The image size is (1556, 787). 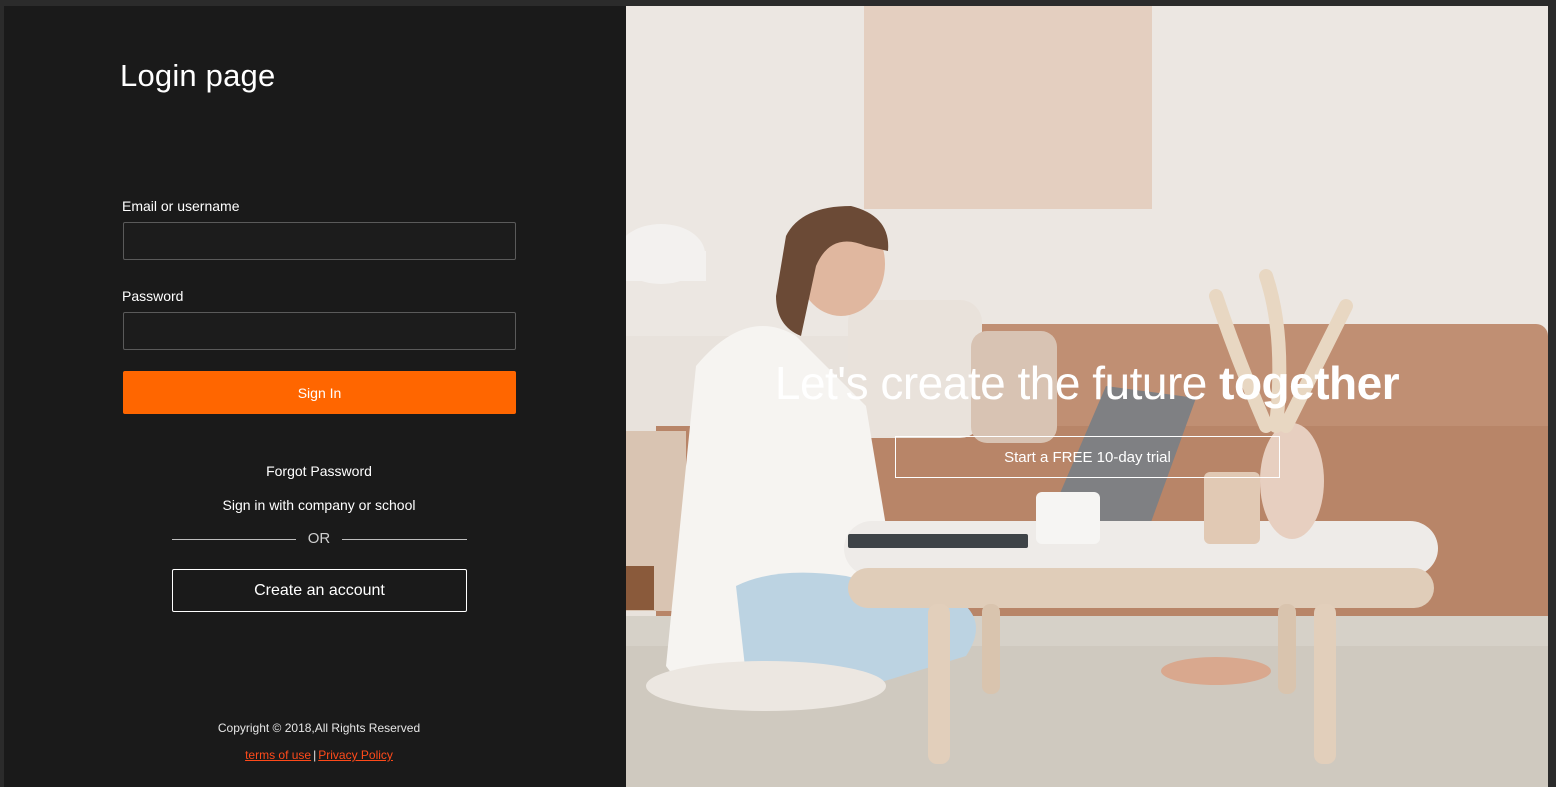 What do you see at coordinates (404, 539) in the screenshot?
I see `divider-line-right` at bounding box center [404, 539].